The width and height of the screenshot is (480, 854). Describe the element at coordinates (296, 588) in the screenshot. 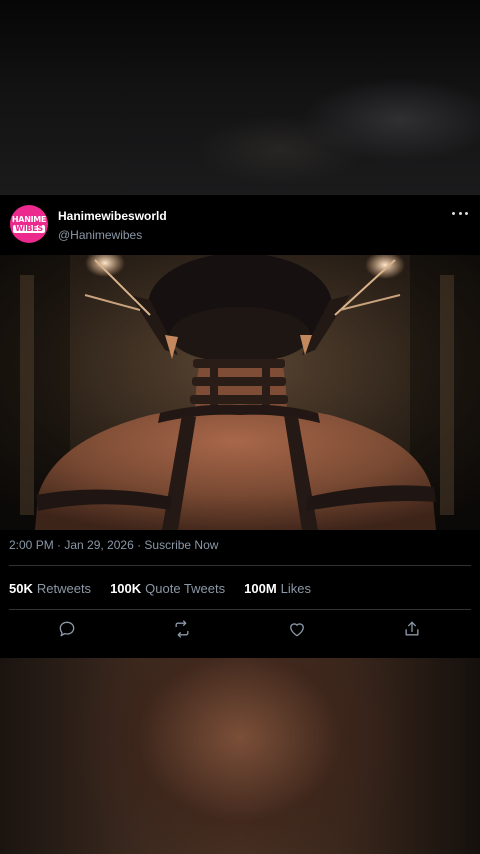

I see `likes-label: Likes` at that location.